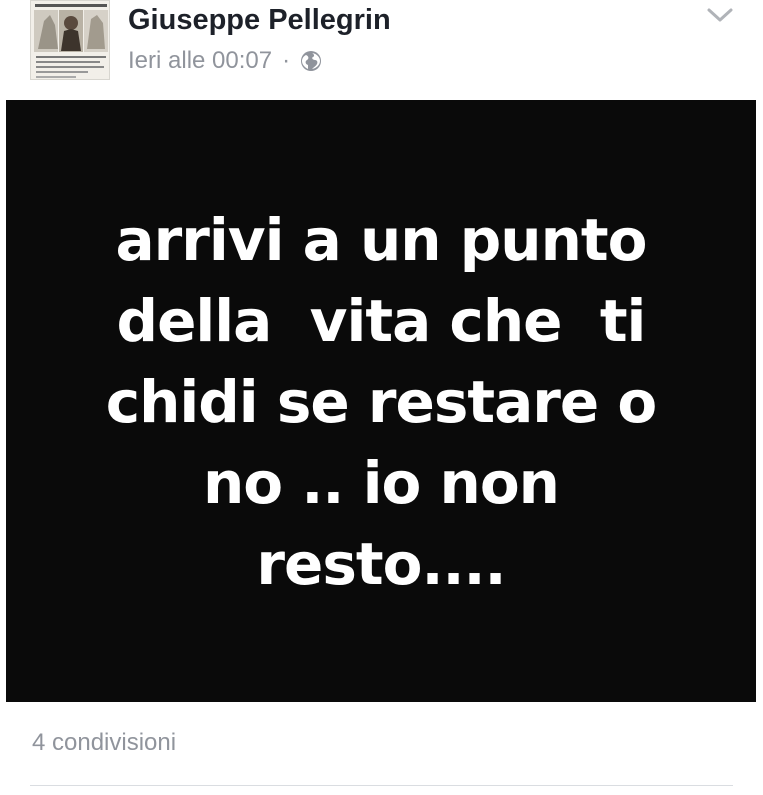 Image resolution: width=763 pixels, height=795 pixels. I want to click on post-meta: Ieri alle 00:07 ·, so click(225, 61).